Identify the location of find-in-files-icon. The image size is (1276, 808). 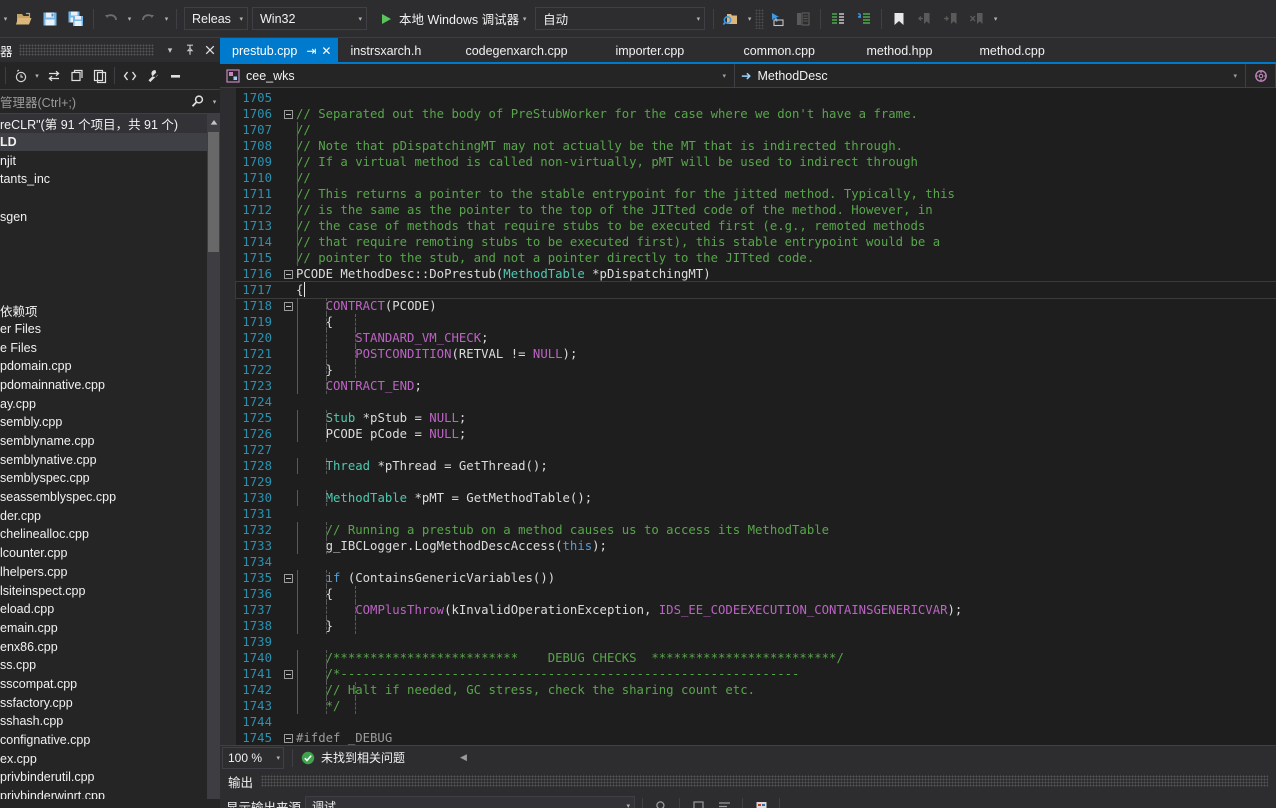
(731, 19).